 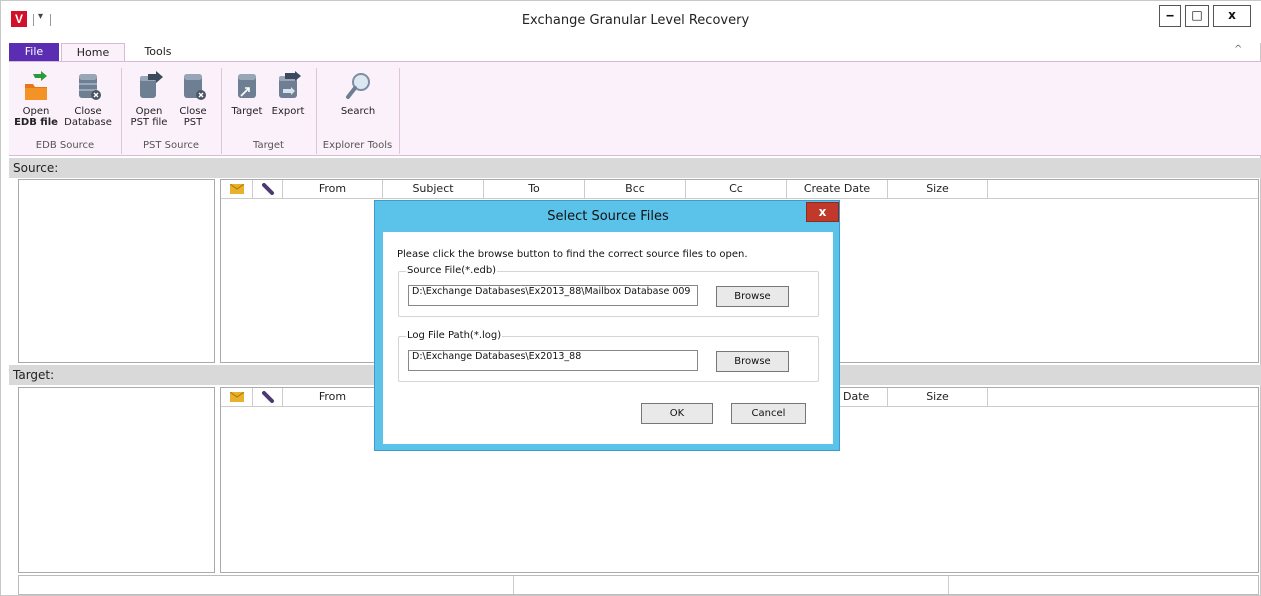 I want to click on column-cc: Cc, so click(x=736, y=189).